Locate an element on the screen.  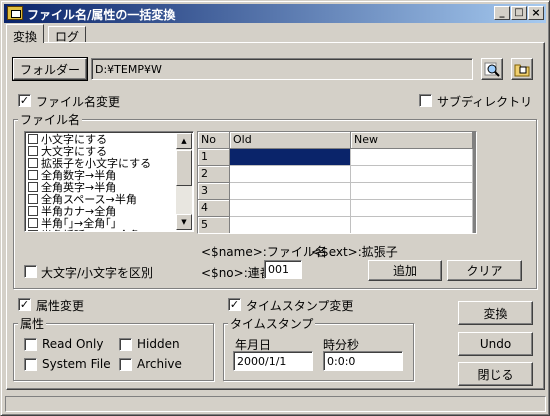
timestamp-group-title: タイムスタンプ is located at coordinates (272, 323).